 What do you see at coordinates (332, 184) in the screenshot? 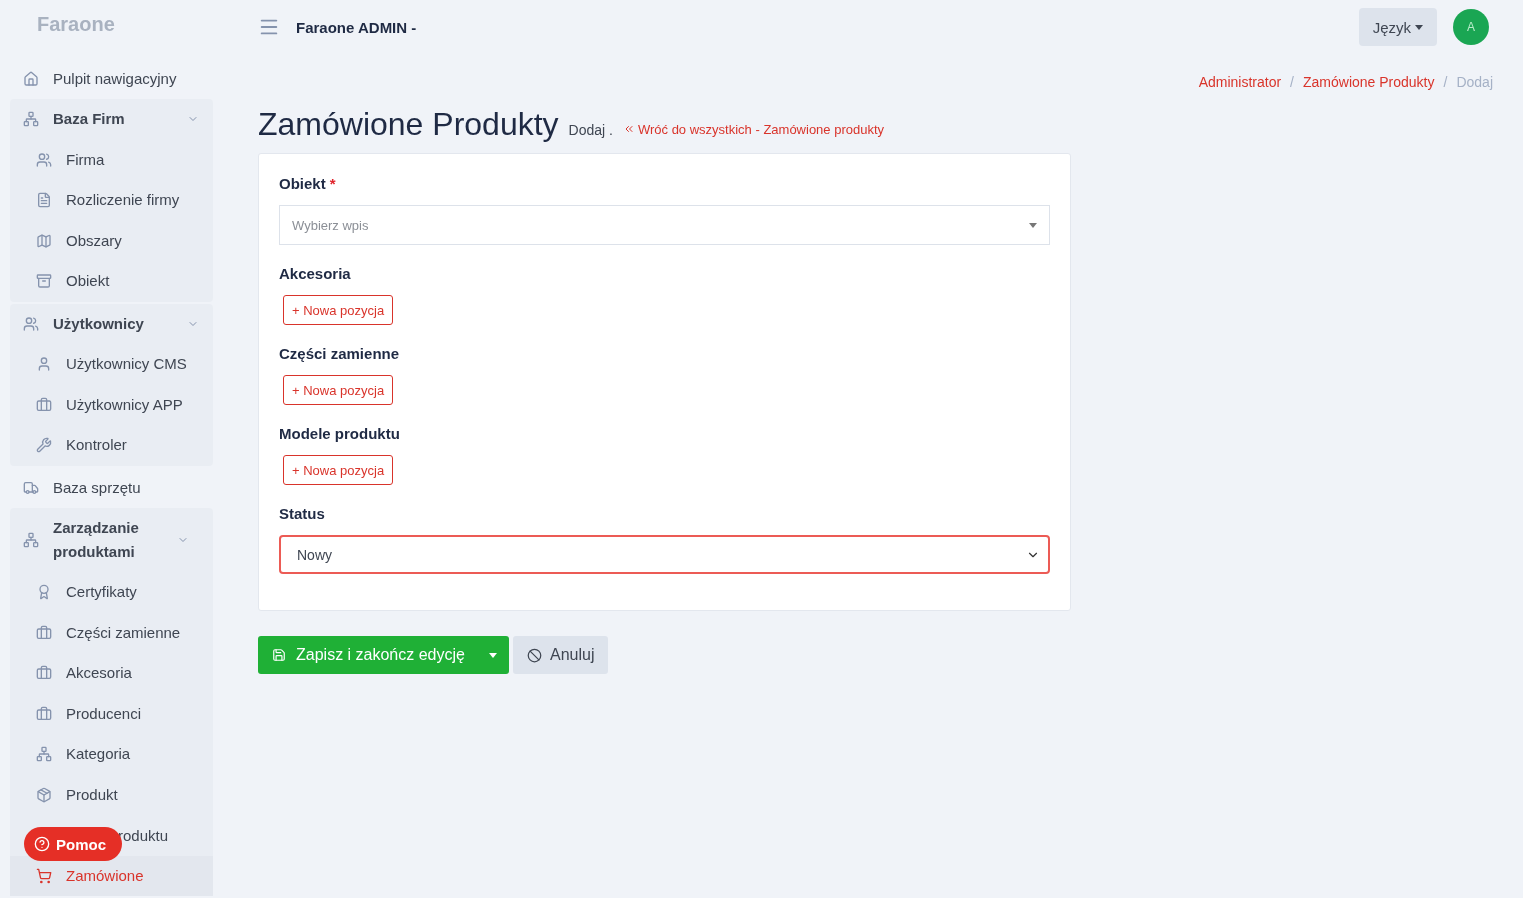
I see `required-mark: *` at bounding box center [332, 184].